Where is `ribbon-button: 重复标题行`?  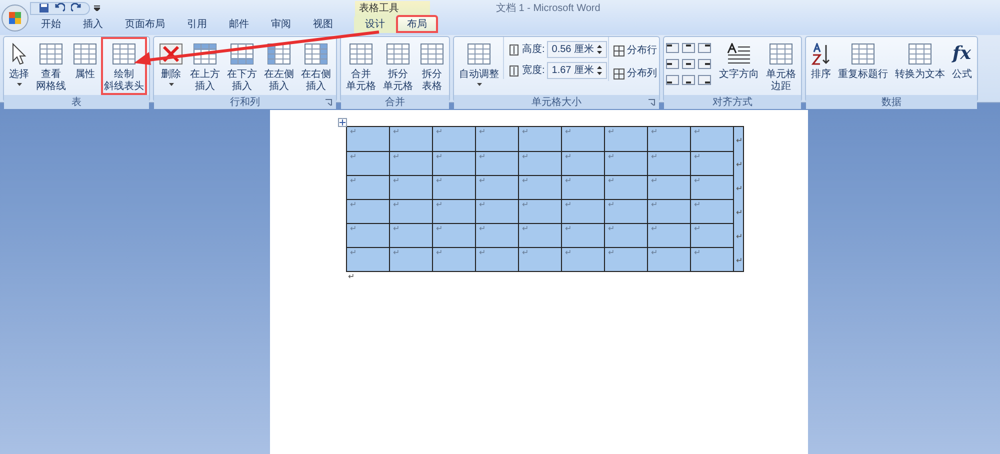 ribbon-button: 重复标题行 is located at coordinates (862, 66).